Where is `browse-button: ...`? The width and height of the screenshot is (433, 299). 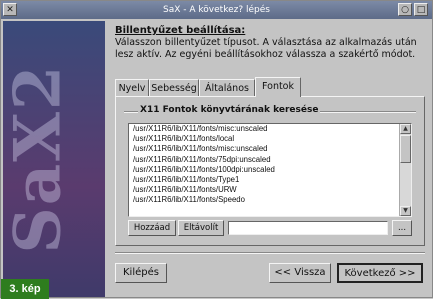 browse-button: ... is located at coordinates (402, 228).